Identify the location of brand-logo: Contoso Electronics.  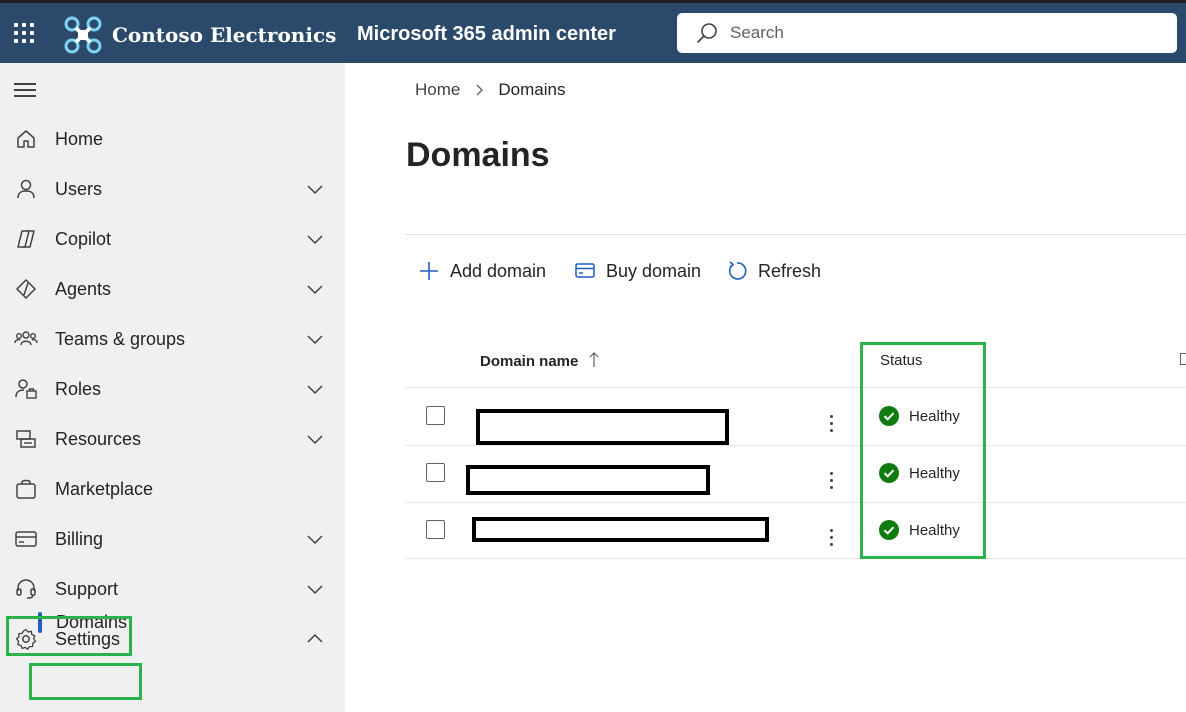
(200, 35).